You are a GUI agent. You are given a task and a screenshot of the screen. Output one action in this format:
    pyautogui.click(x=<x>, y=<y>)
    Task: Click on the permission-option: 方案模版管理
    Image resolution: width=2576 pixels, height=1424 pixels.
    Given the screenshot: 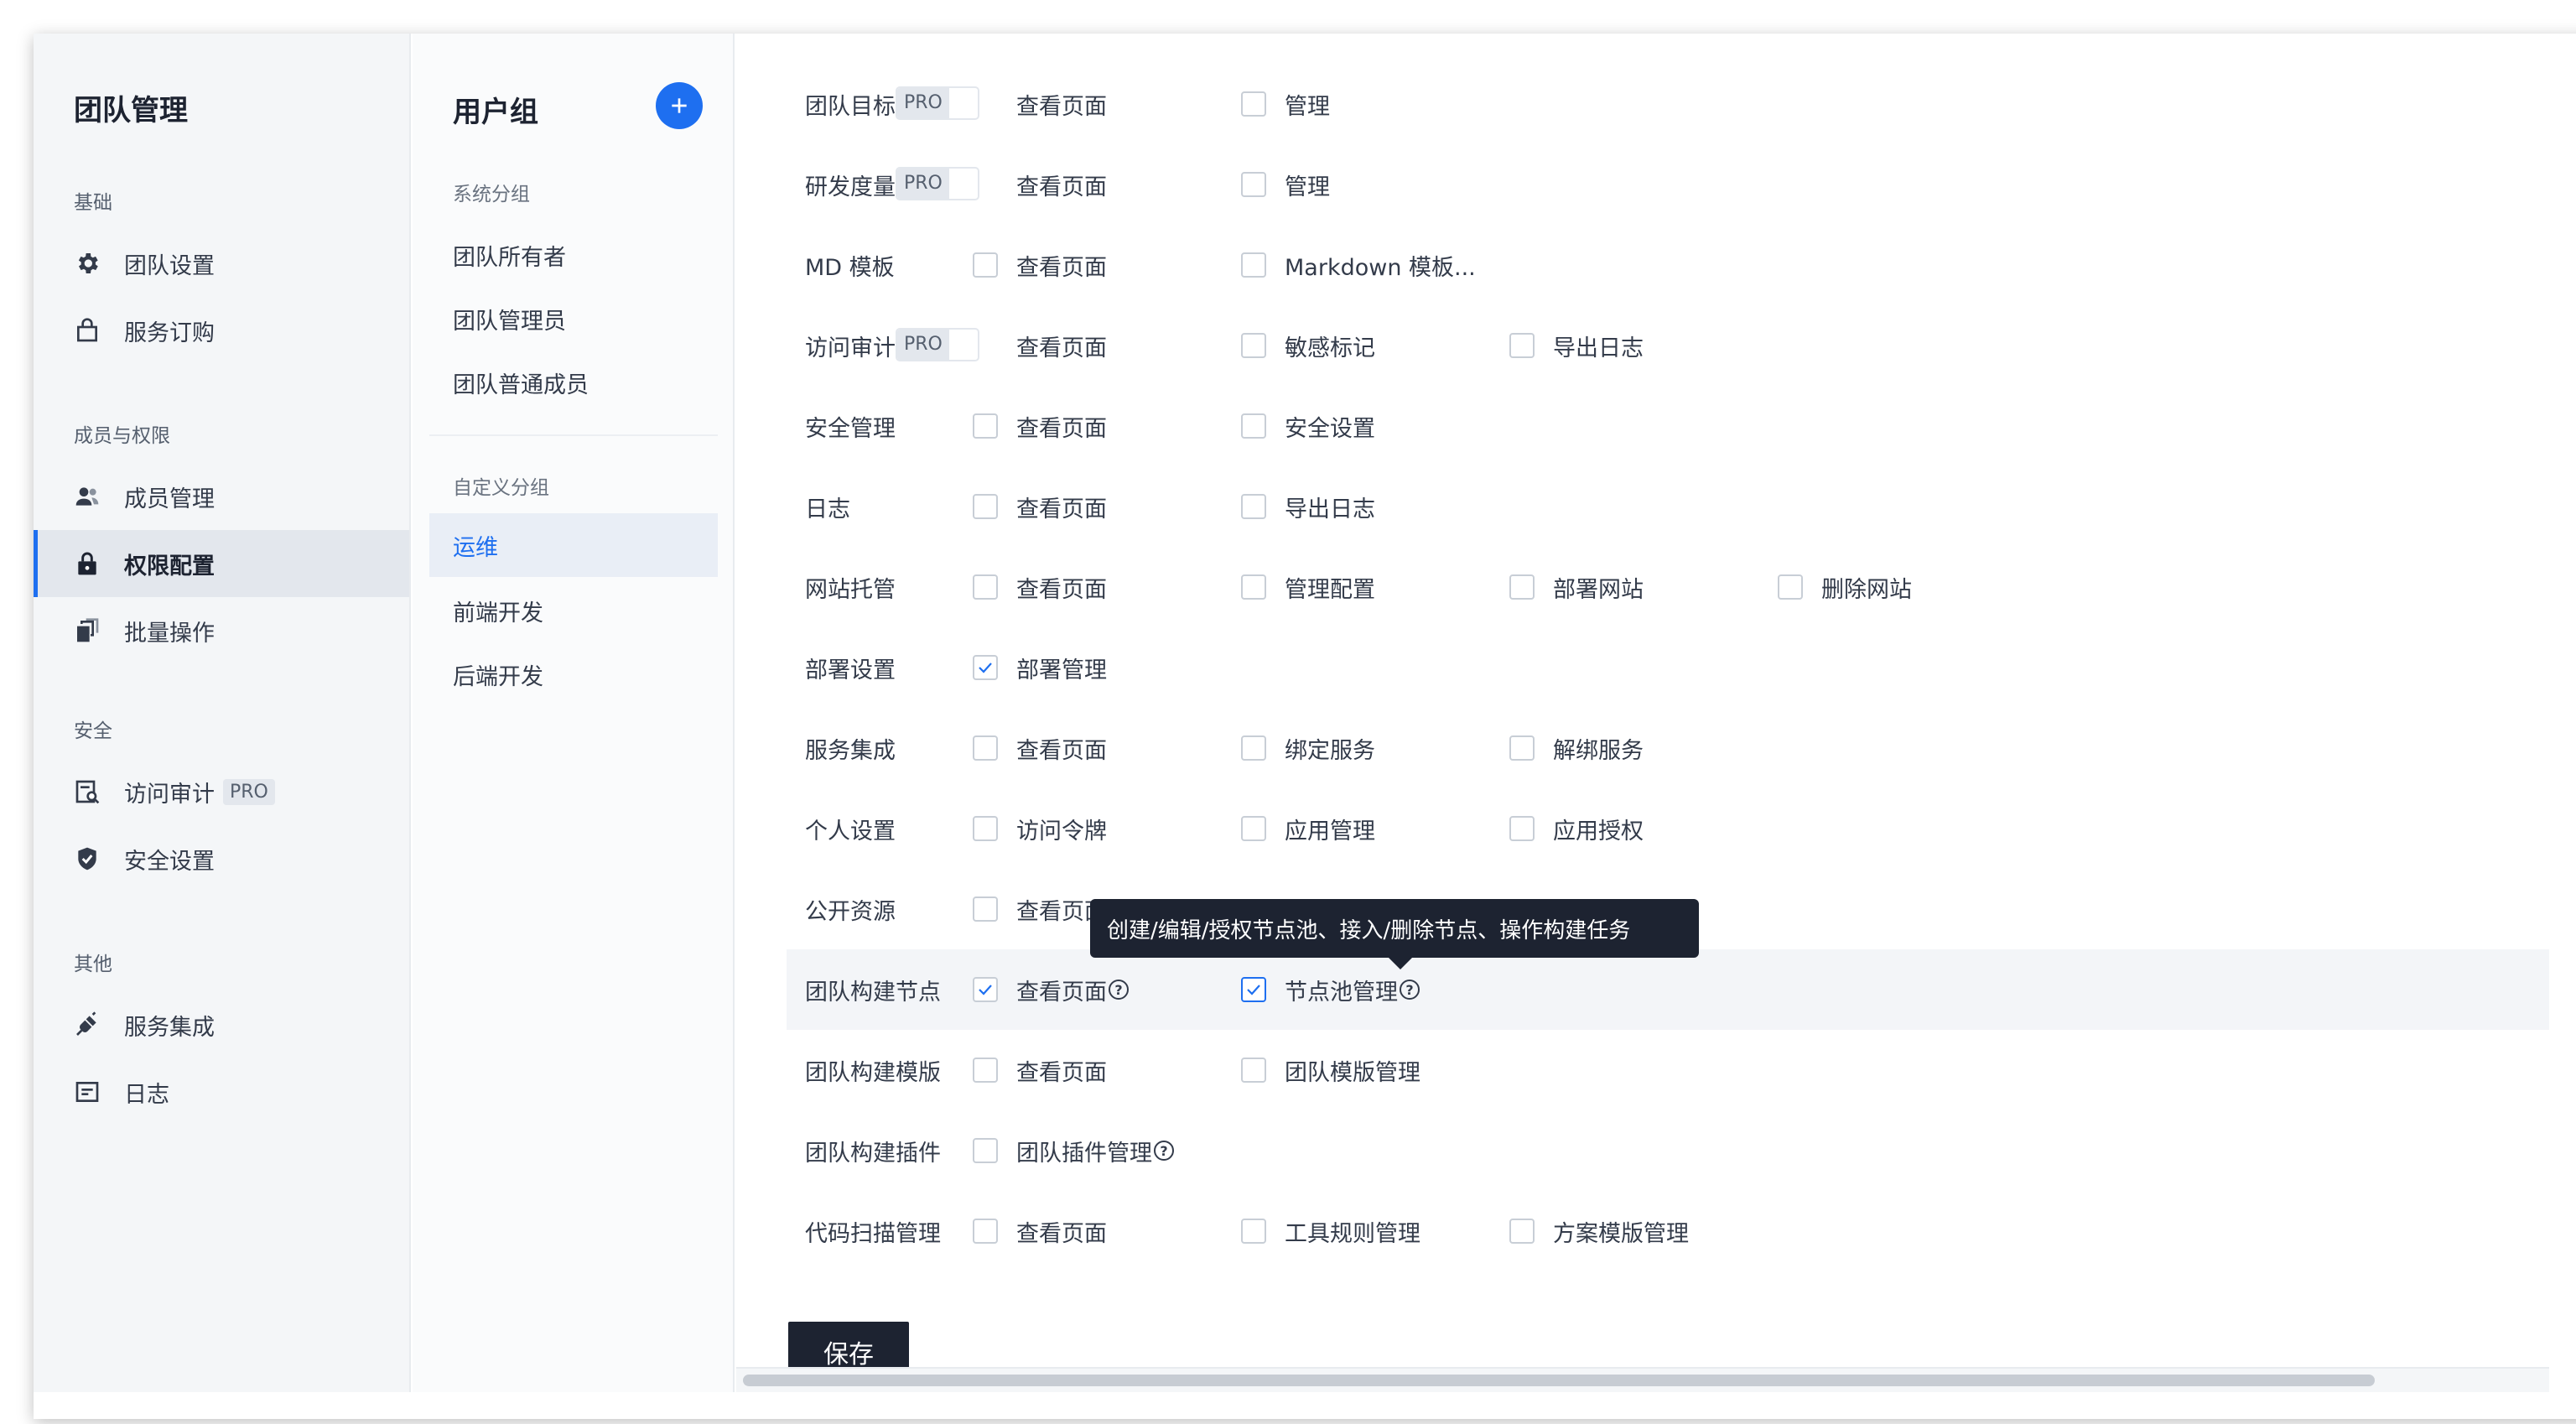 What is the action you would take?
    pyautogui.click(x=1599, y=1231)
    